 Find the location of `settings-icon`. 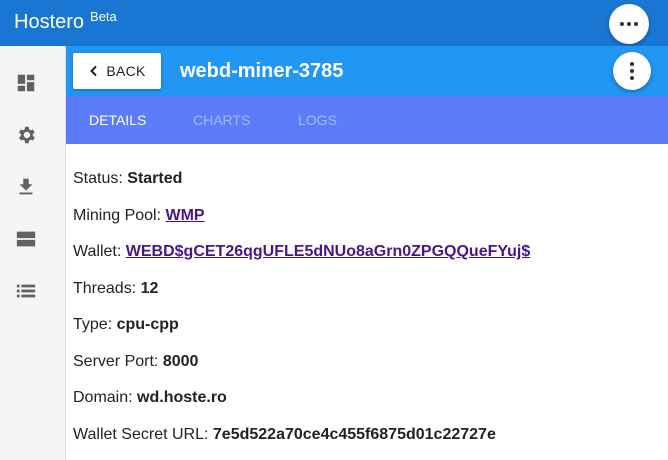

settings-icon is located at coordinates (27, 135).